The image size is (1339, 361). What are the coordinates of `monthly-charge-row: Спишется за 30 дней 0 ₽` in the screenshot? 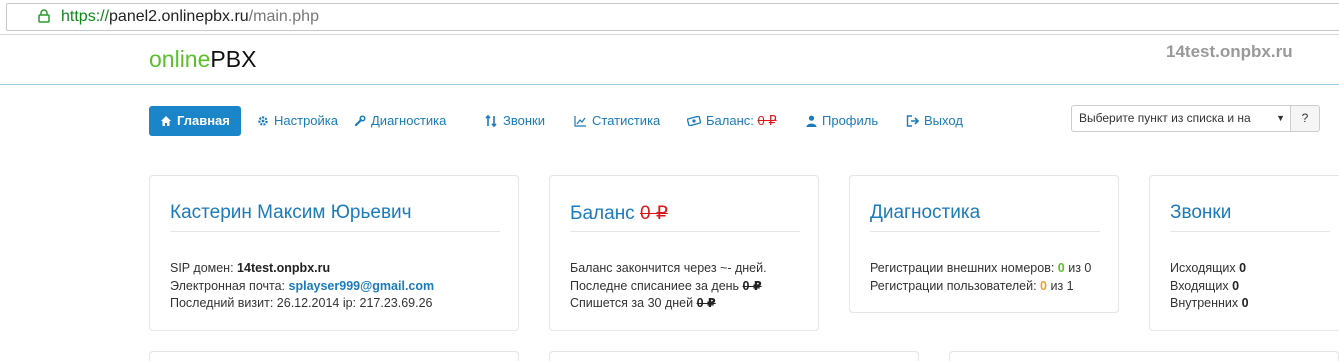 It's located at (668, 304).